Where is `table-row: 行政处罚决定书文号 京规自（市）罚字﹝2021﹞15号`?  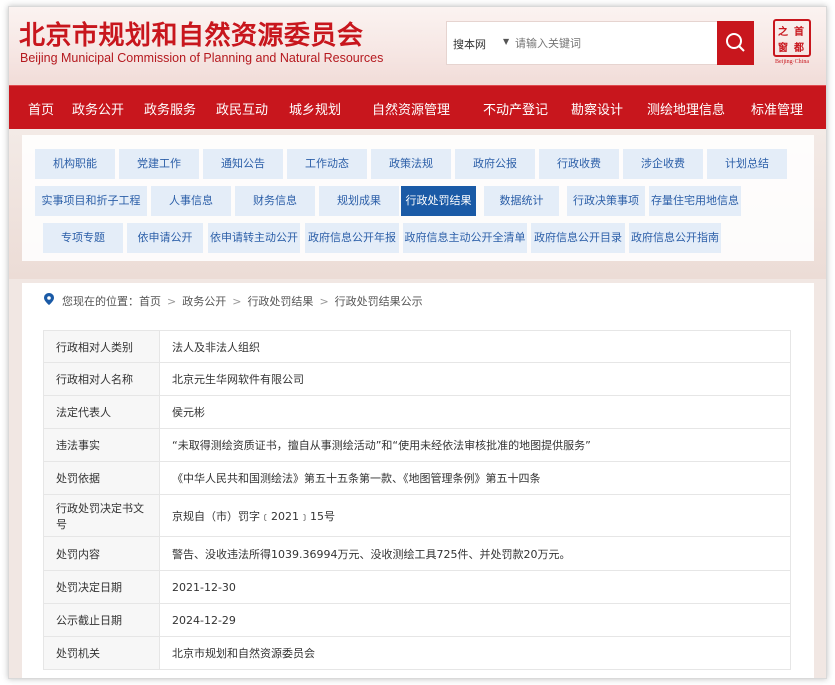 table-row: 行政处罚决定书文号 京规自（市）罚字﹝2021﹞15号 is located at coordinates (417, 515).